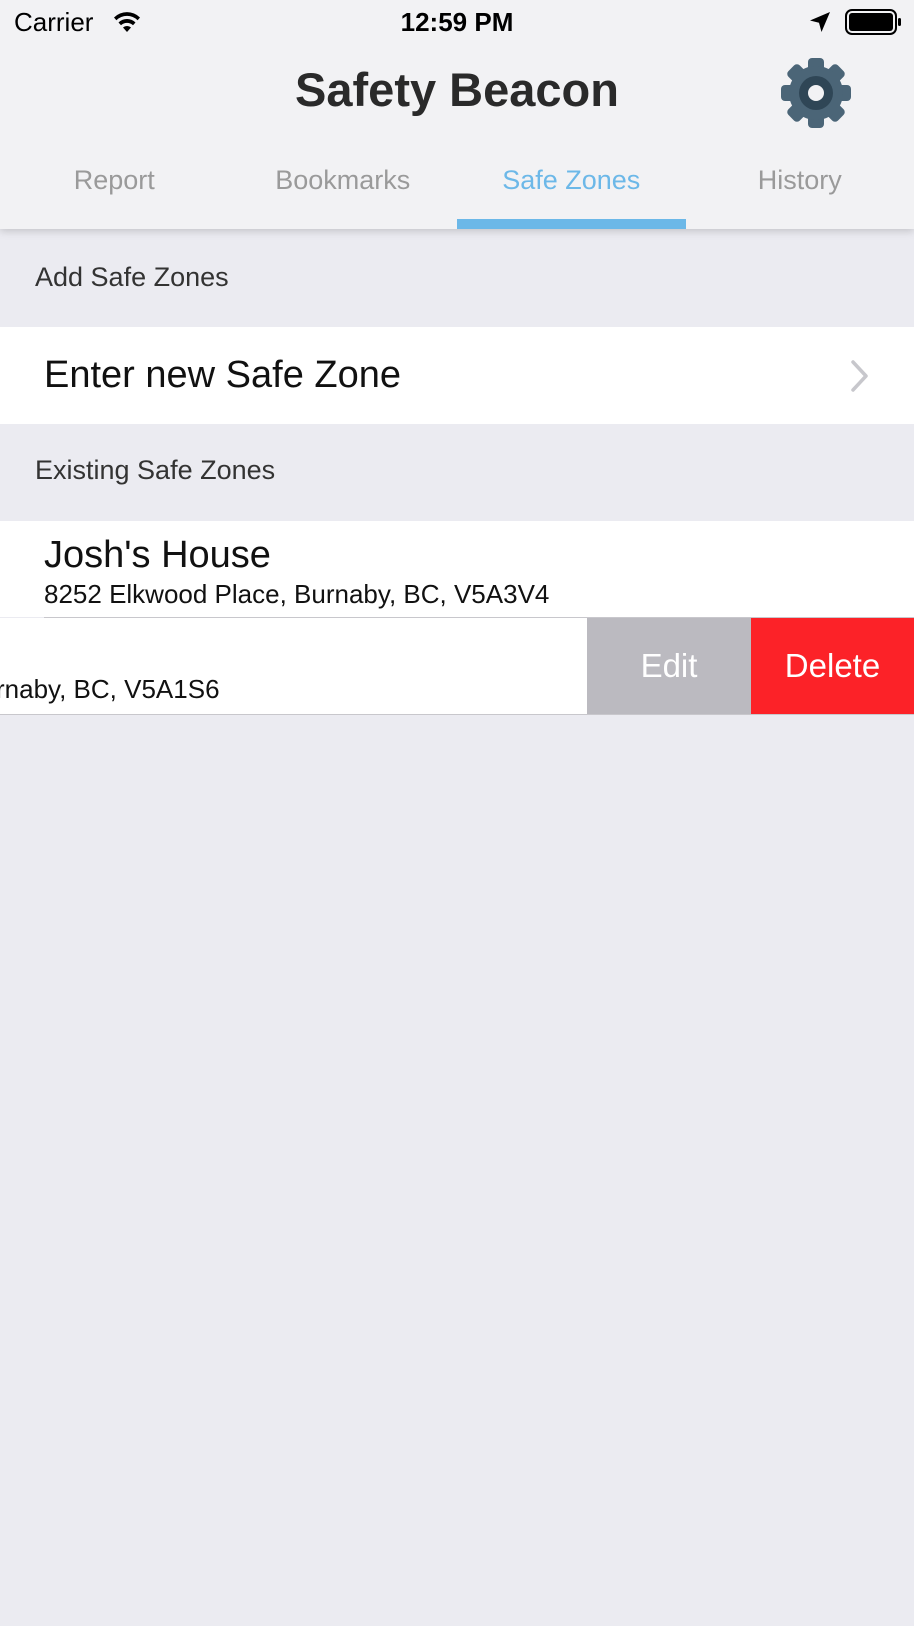 This screenshot has height=1626, width=914. I want to click on tab-report: Report, so click(114, 189).